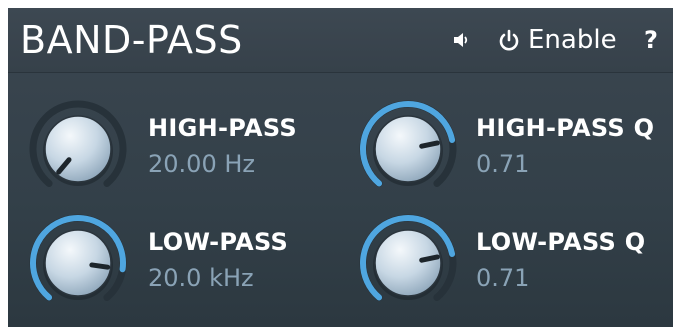  I want to click on low-pass-q-knob, so click(408, 263).